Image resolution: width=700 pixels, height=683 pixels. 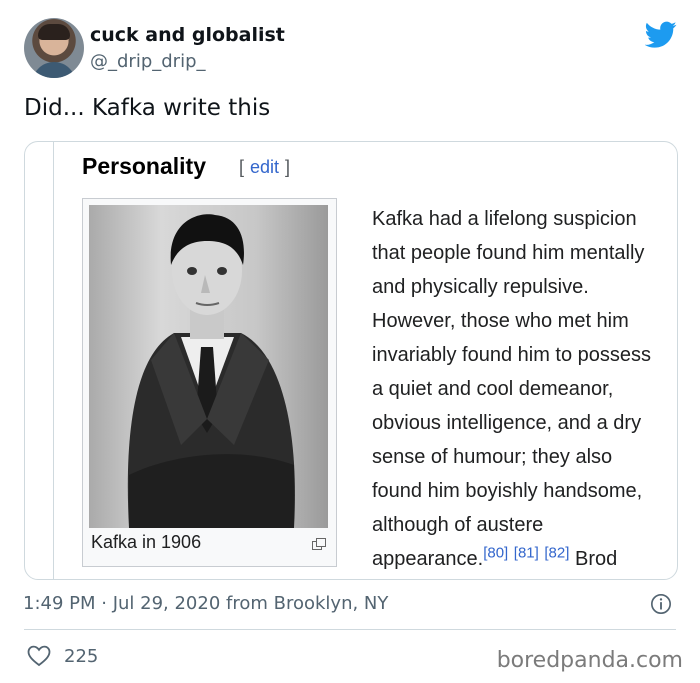 What do you see at coordinates (507, 423) in the screenshot?
I see `body-line: obvious intelligence, and a dry` at bounding box center [507, 423].